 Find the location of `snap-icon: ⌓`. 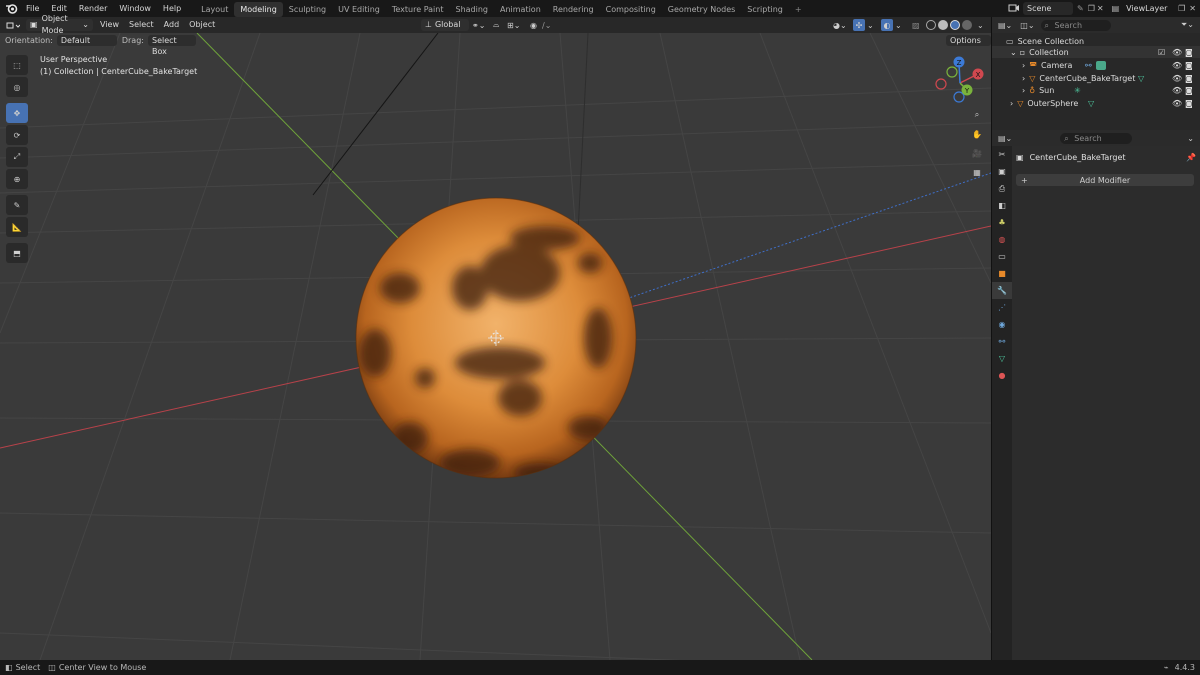

snap-icon: ⌓ is located at coordinates (496, 25).